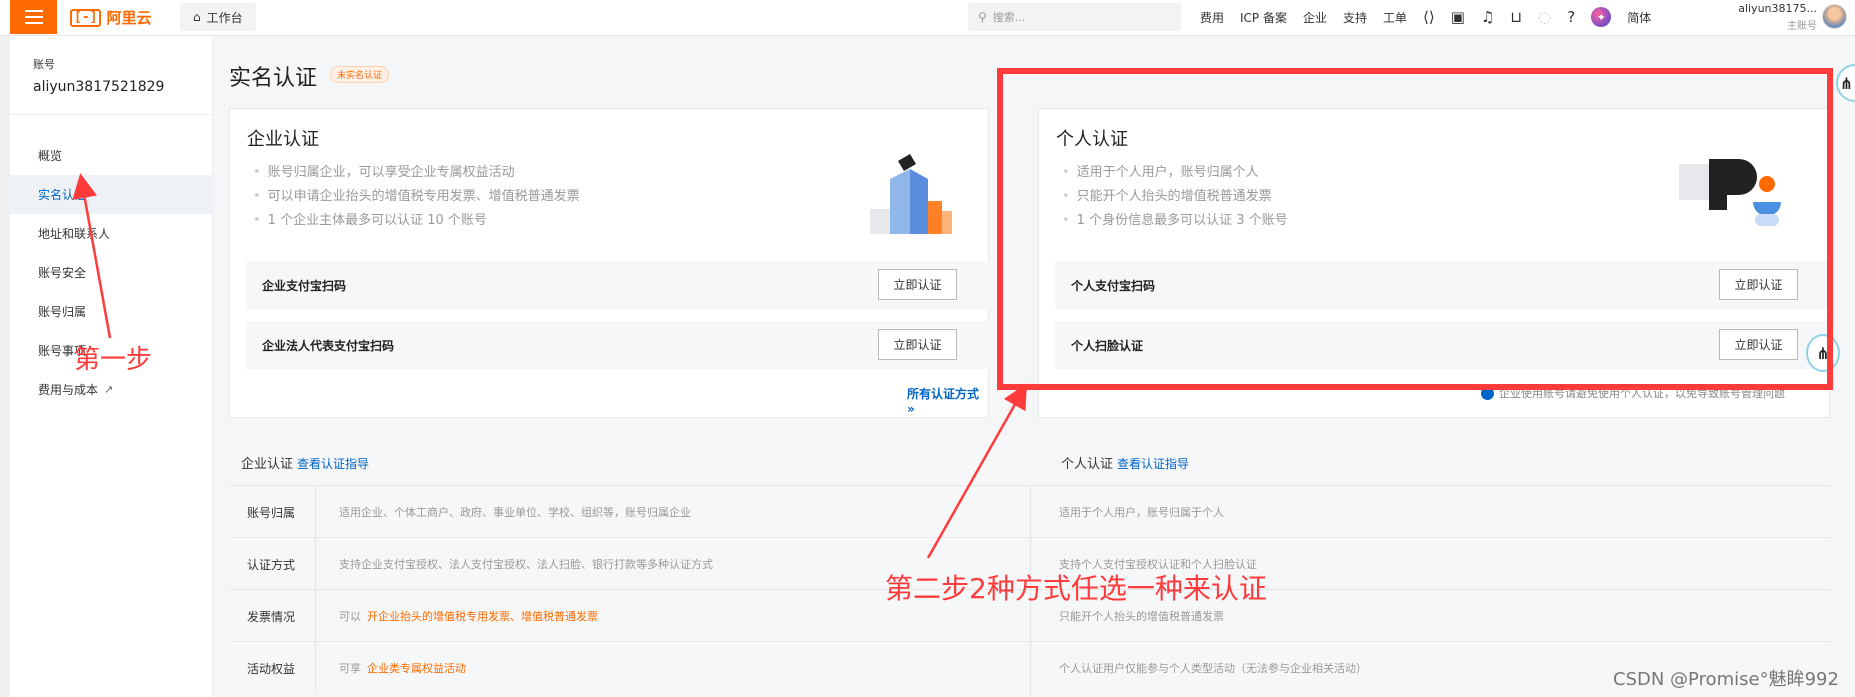 The height and width of the screenshot is (697, 1855). What do you see at coordinates (1726, 679) in the screenshot?
I see `watermark: CSDN @Promise°魅眸992` at bounding box center [1726, 679].